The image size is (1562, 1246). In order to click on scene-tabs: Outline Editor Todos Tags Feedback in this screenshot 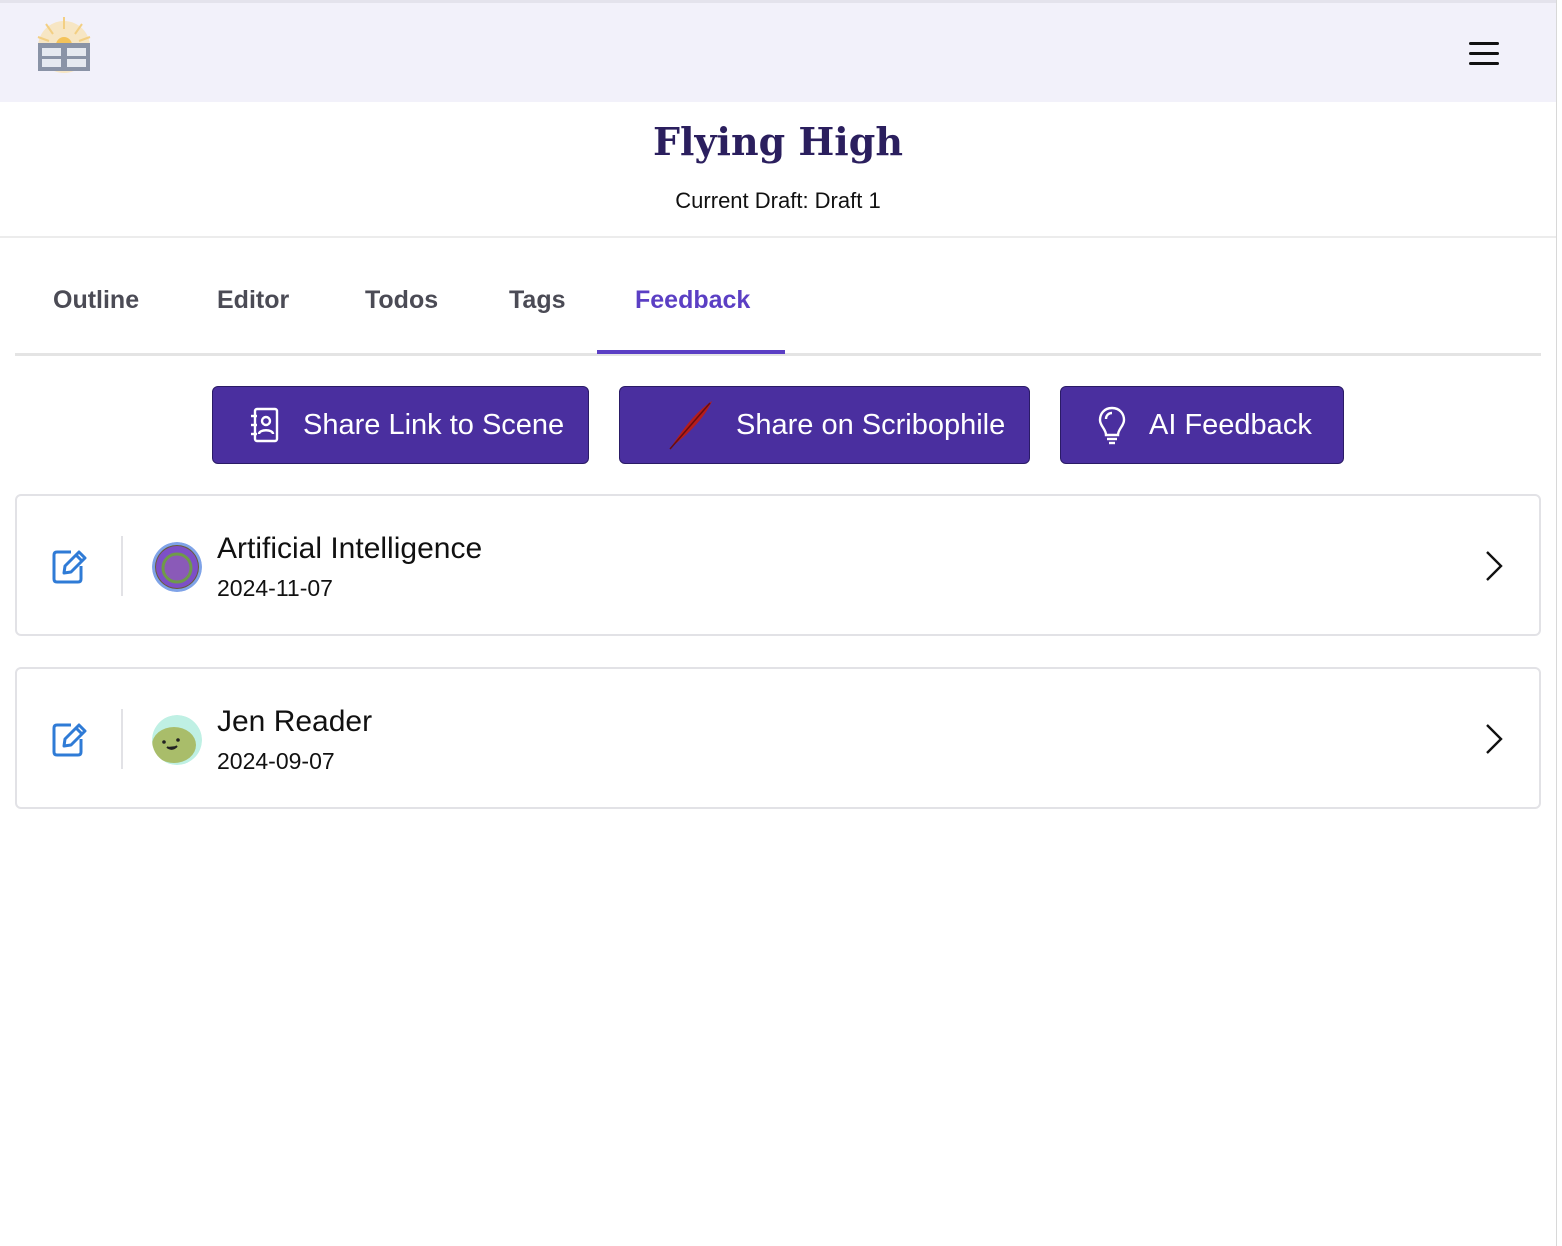, I will do `click(778, 313)`.